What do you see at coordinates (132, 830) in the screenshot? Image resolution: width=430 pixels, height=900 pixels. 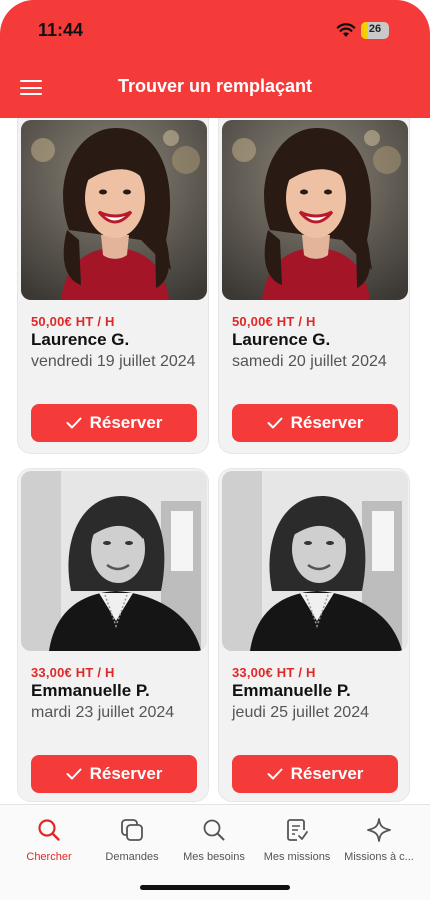 I see `stacked-cards-icon` at bounding box center [132, 830].